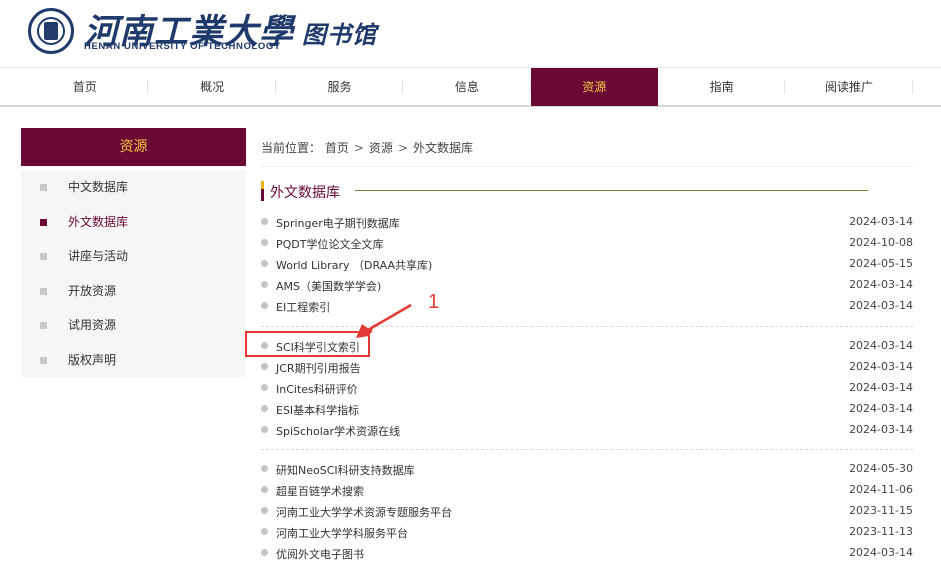  I want to click on list-item-date: 2024-05-30, so click(881, 468).